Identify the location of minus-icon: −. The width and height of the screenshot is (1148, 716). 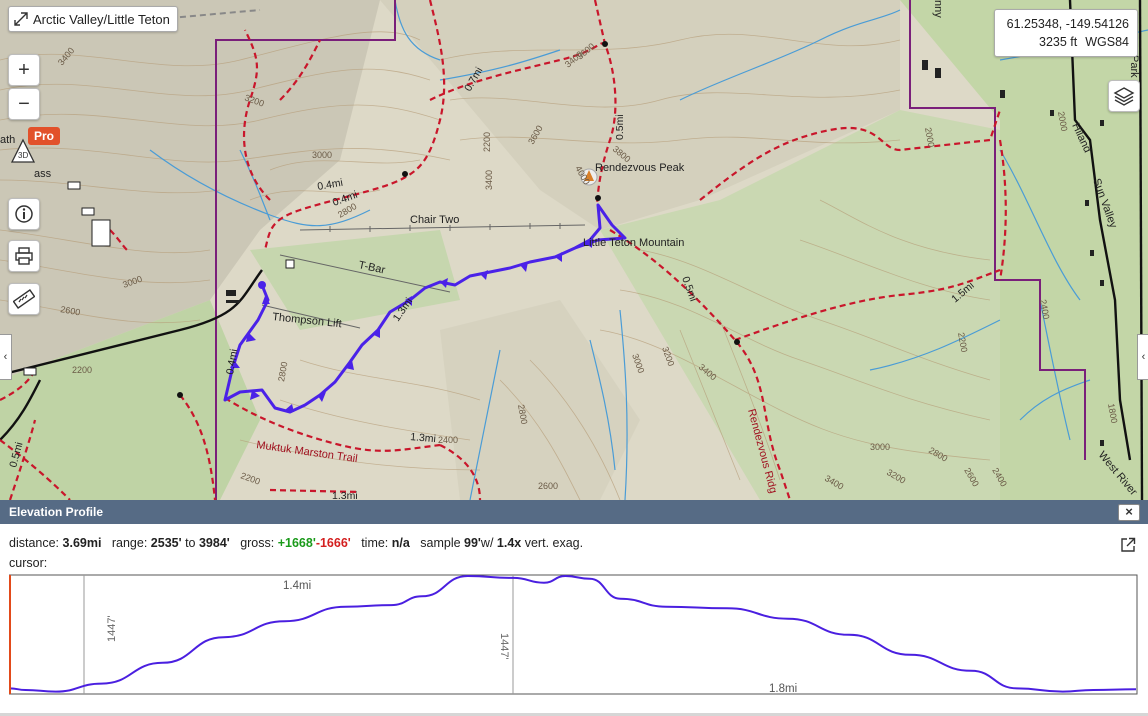
(24, 103).